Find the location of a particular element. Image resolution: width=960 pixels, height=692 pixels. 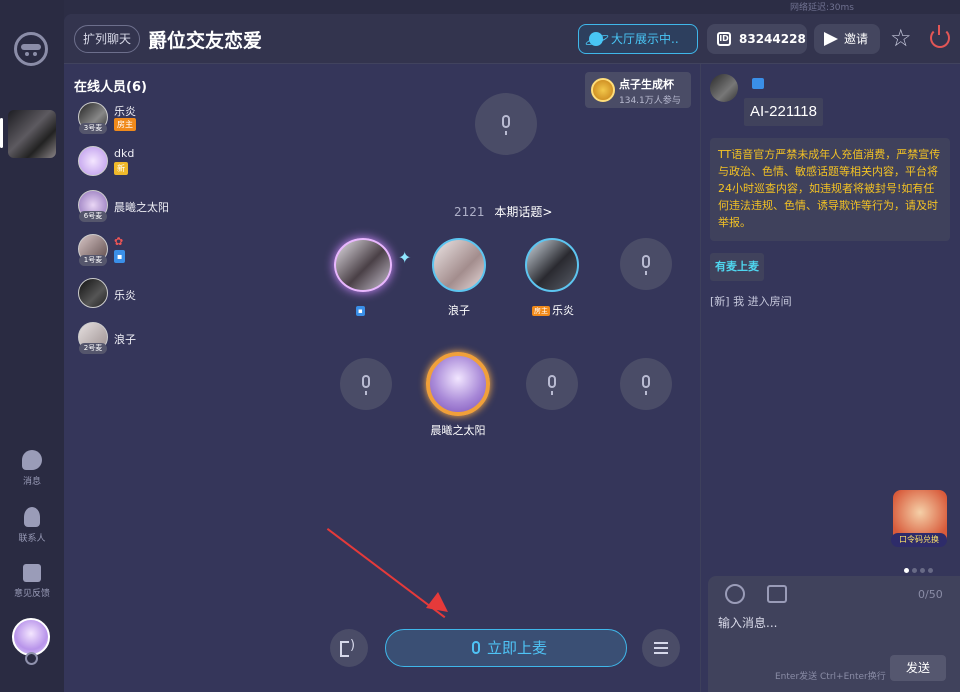

room-id-button: ID 83244228 is located at coordinates (757, 39).